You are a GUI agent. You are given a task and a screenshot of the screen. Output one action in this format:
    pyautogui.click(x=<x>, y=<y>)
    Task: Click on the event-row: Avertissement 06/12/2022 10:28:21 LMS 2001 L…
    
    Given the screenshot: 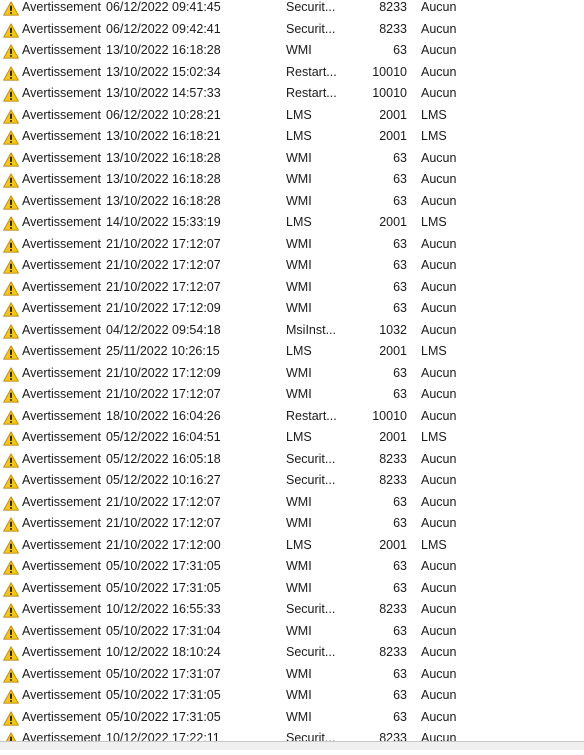 What is the action you would take?
    pyautogui.click(x=292, y=116)
    